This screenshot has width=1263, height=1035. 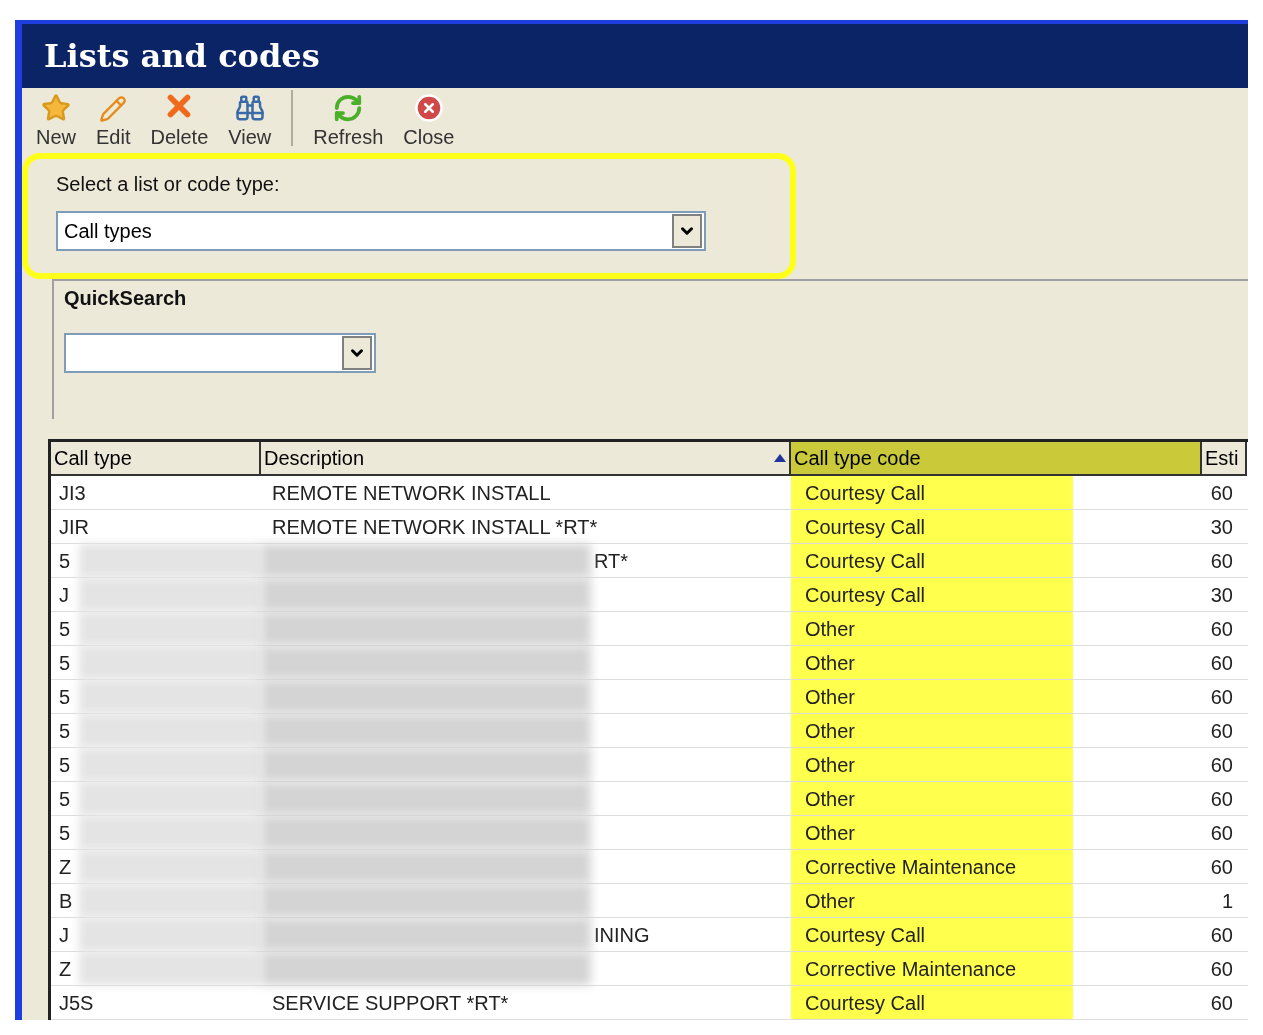 I want to click on toolbar-button: New, so click(x=56, y=120).